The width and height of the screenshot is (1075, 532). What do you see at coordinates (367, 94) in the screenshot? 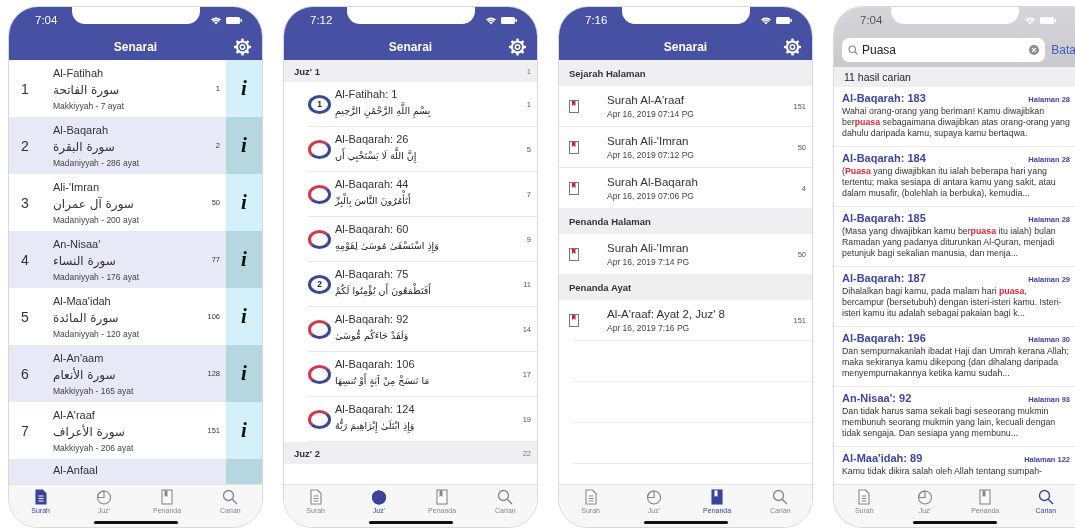
I see `verse-reference: Al-Fatihah: 1` at bounding box center [367, 94].